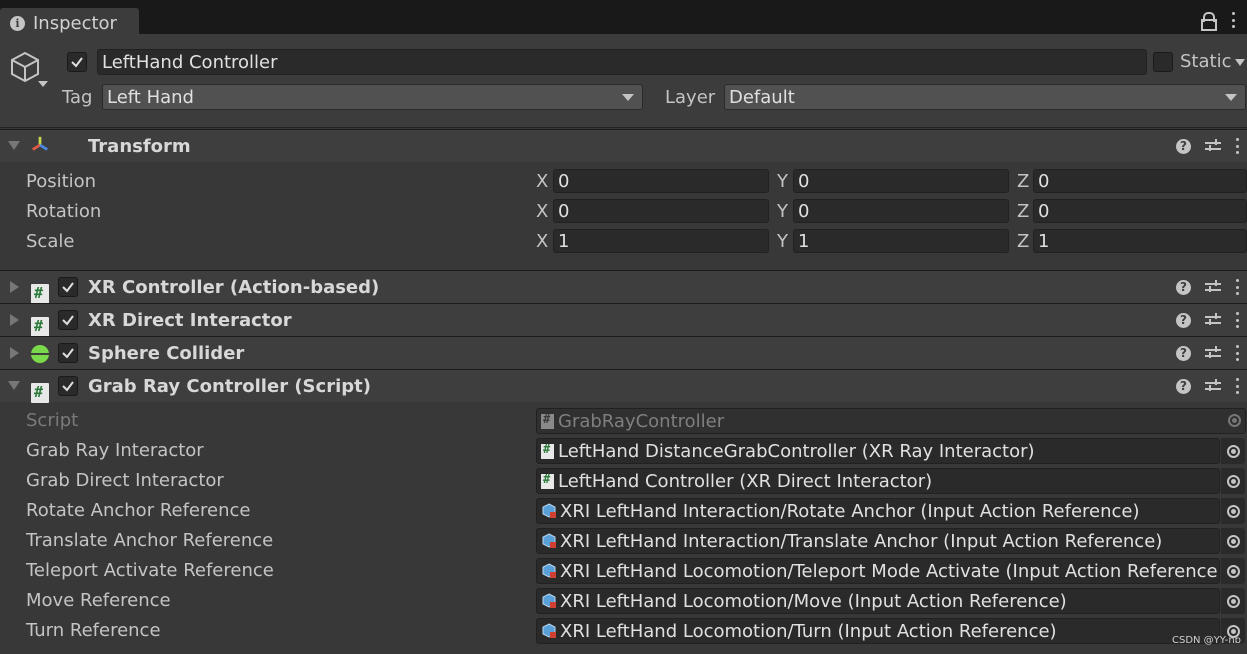 The width and height of the screenshot is (1247, 654). Describe the element at coordinates (1140, 211) in the screenshot. I see `rotation-z-field: 0` at that location.